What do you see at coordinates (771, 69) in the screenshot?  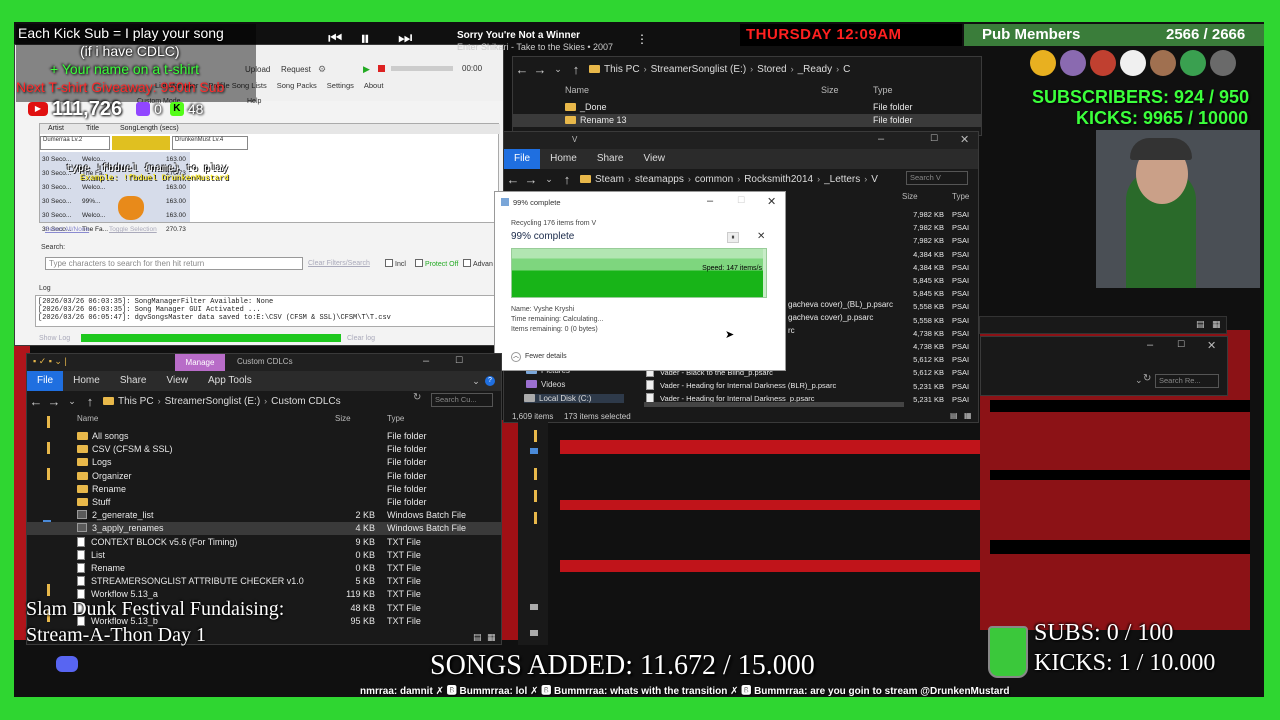 I see `crumb: Stored` at bounding box center [771, 69].